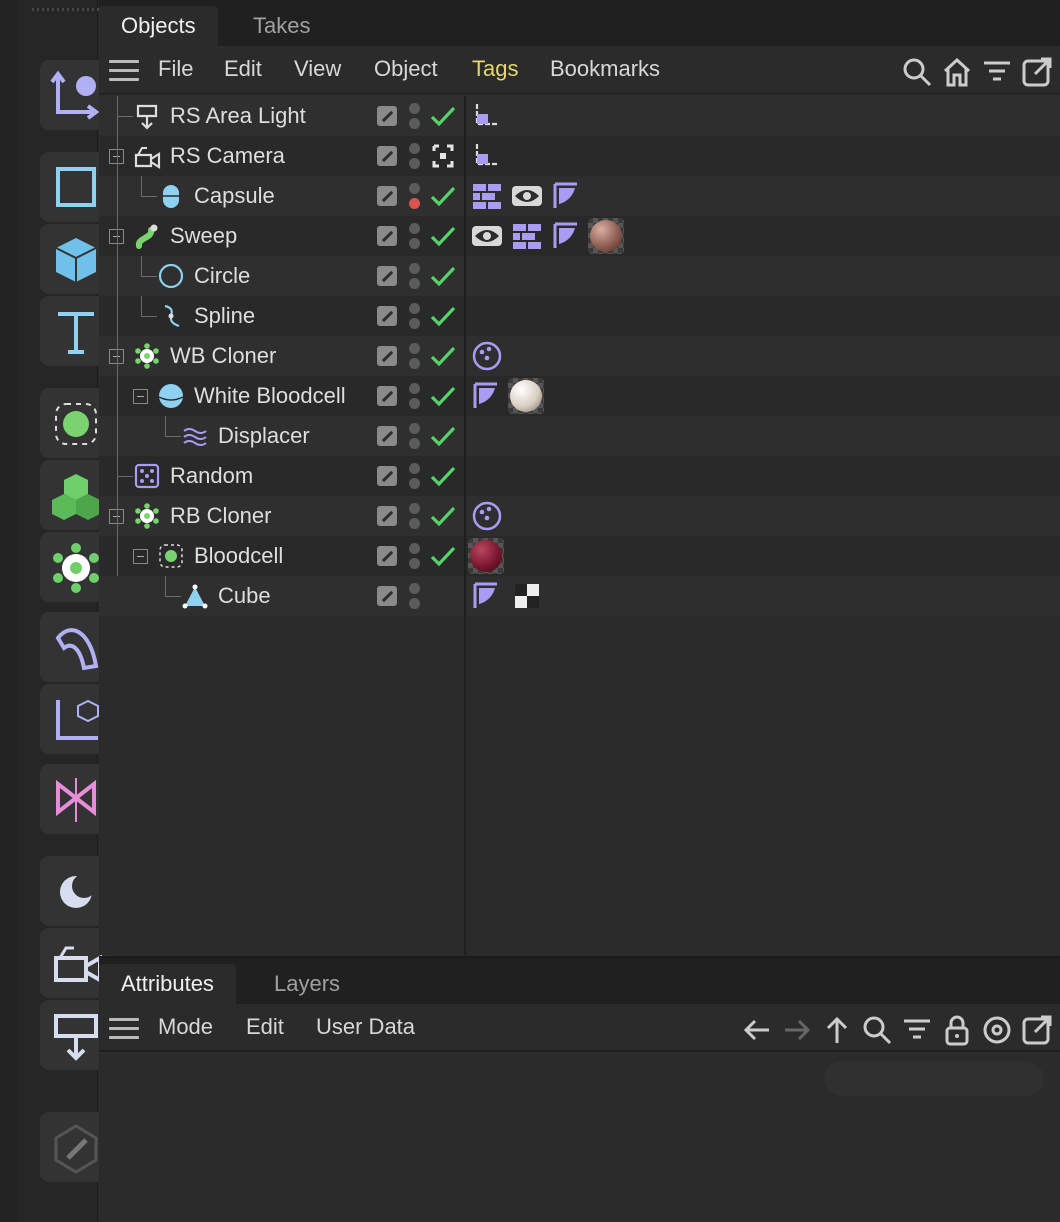 The width and height of the screenshot is (1060, 1222). What do you see at coordinates (185, 1027) in the screenshot?
I see `menu-mode: Mode` at bounding box center [185, 1027].